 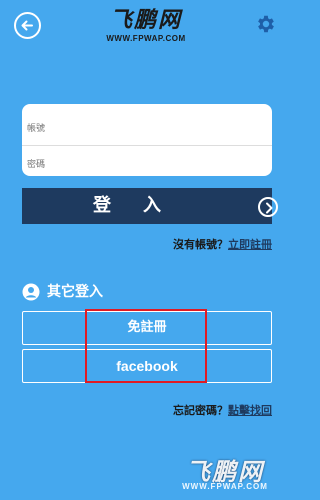 What do you see at coordinates (146, 38) in the screenshot?
I see `logo-url: WWW.FPWAP.COM` at bounding box center [146, 38].